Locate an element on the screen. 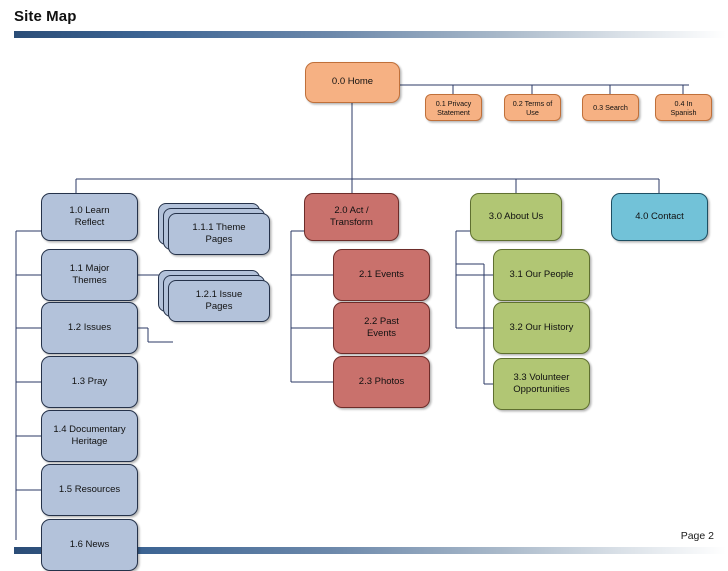 This screenshot has width=728, height=571. node-events-label: 2.1 Events is located at coordinates (381, 274).